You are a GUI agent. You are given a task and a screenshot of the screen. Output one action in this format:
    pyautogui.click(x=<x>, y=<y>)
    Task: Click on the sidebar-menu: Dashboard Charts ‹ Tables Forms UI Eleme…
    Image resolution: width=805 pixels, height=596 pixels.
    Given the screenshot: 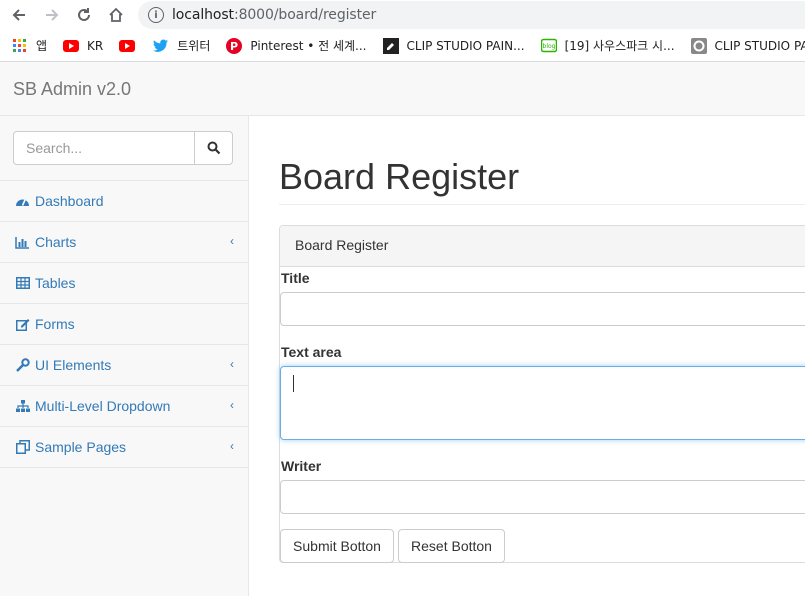 What is the action you would take?
    pyautogui.click(x=124, y=324)
    